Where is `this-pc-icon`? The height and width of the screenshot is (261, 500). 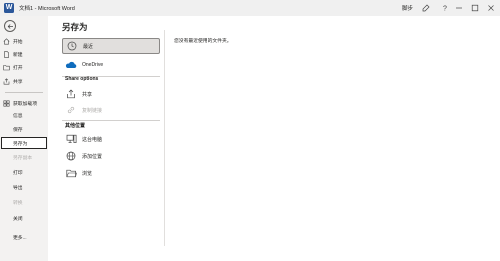 this-pc-icon is located at coordinates (71, 139).